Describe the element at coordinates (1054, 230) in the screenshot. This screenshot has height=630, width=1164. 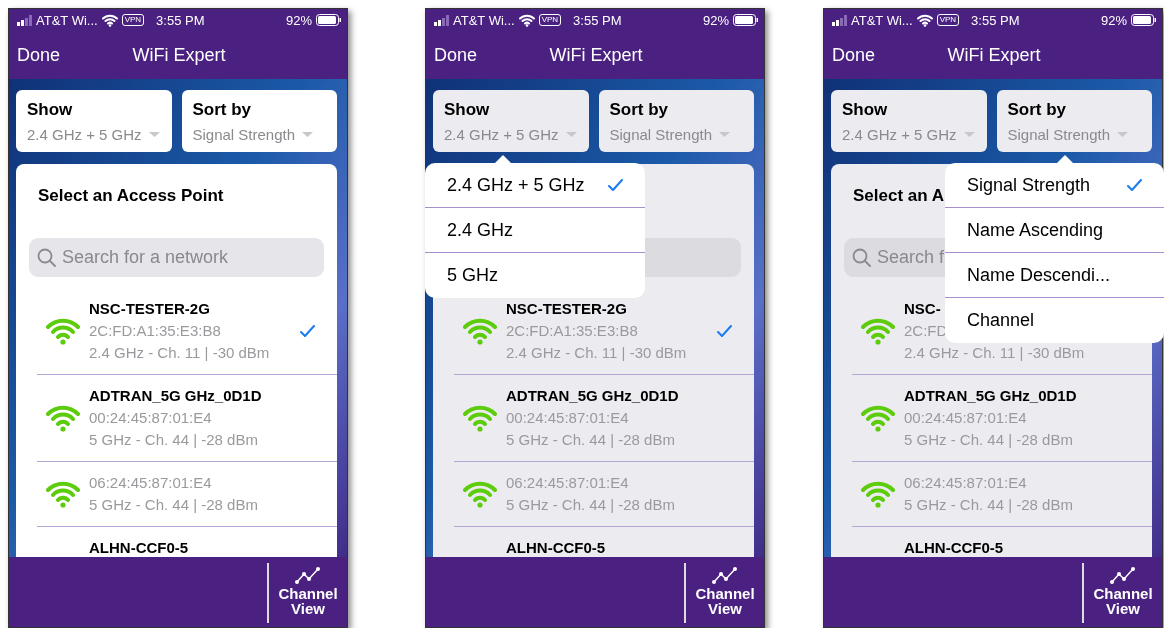
I see `menu-option: Name Ascending` at that location.